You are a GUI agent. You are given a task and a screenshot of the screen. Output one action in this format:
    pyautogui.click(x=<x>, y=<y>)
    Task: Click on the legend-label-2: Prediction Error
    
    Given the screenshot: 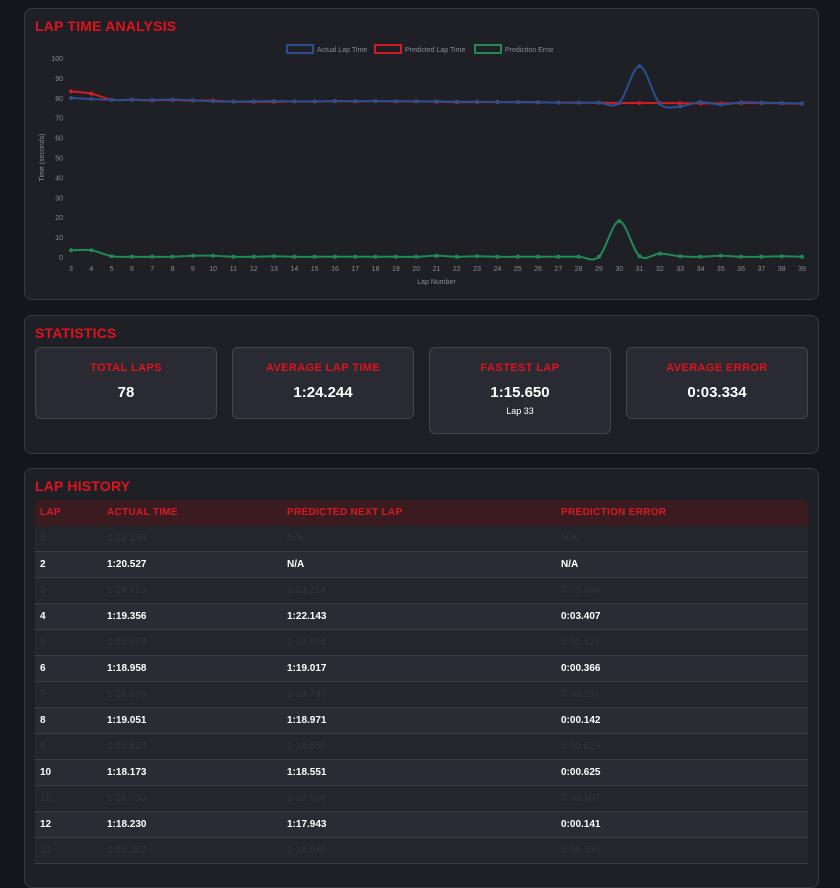 What is the action you would take?
    pyautogui.click(x=529, y=50)
    